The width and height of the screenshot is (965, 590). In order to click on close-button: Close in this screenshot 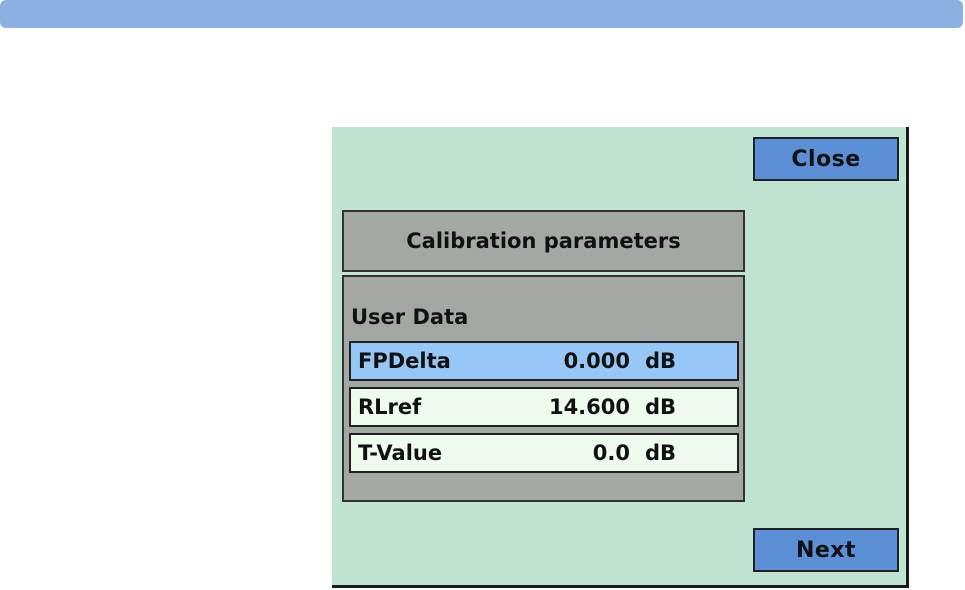, I will do `click(826, 159)`.